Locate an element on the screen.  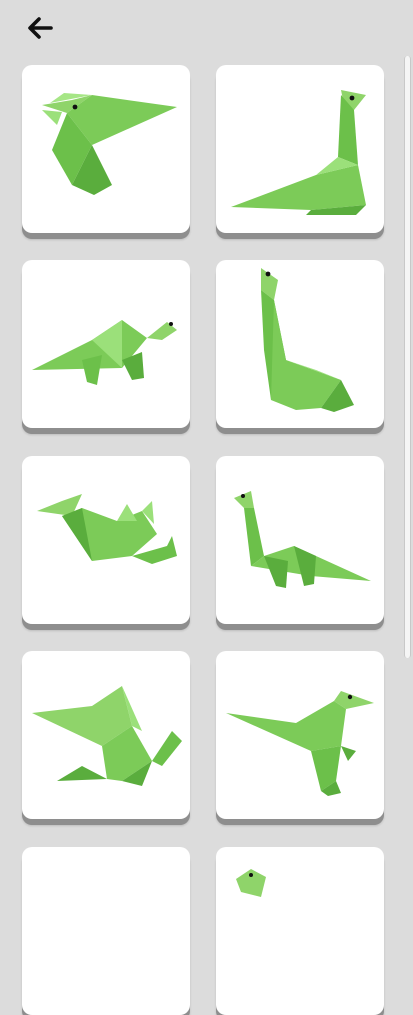
origami-diplodocus-icon is located at coordinates (302, 539).